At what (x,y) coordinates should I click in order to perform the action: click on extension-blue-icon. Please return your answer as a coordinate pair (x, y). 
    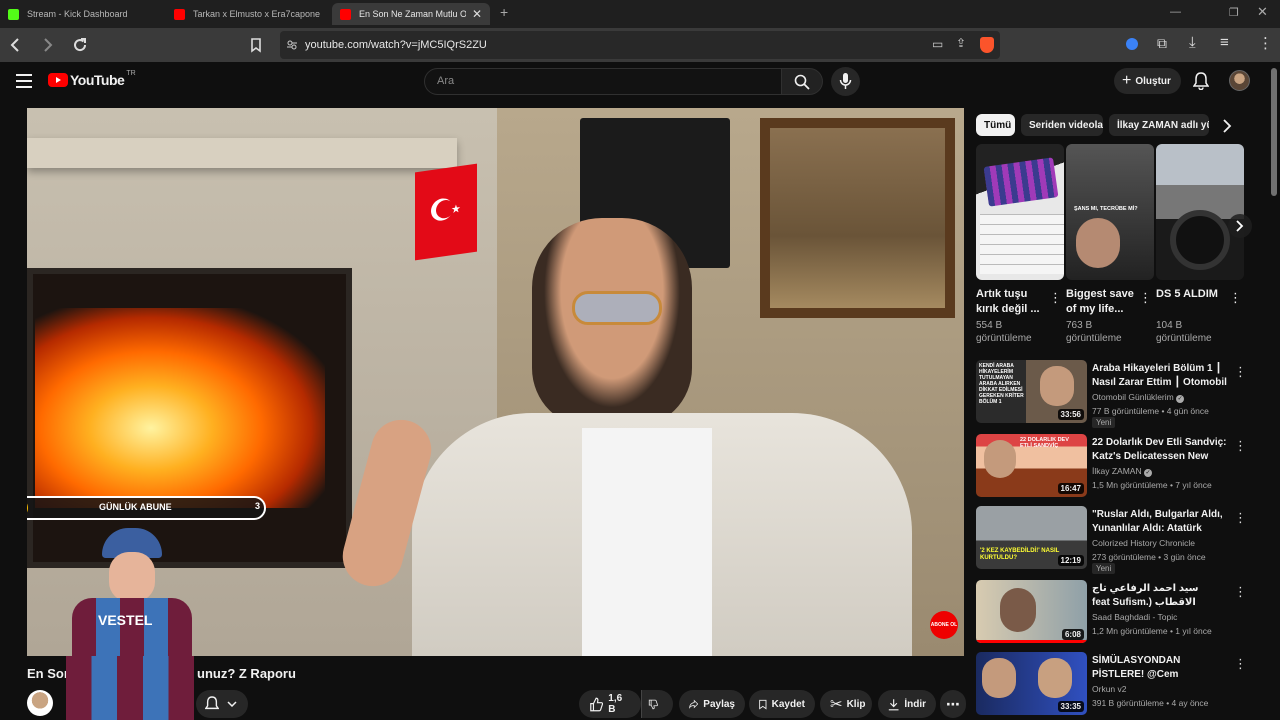
    Looking at the image, I should click on (1132, 44).